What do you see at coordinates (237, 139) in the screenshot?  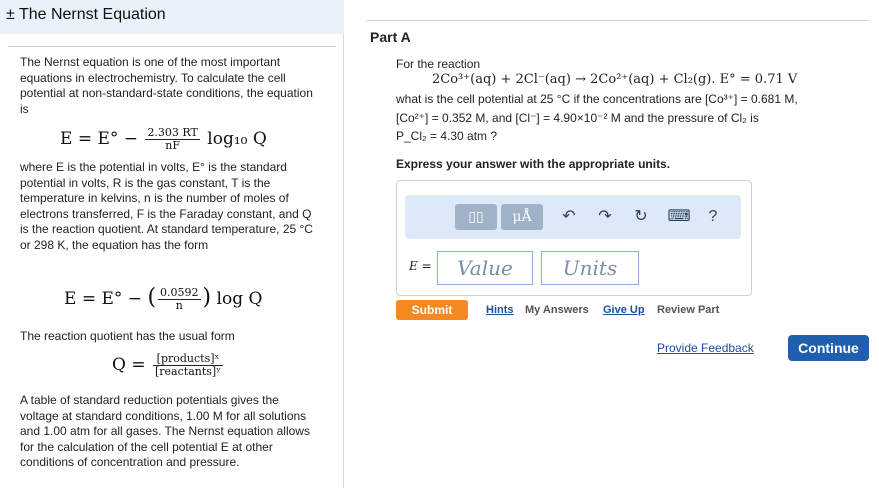 I see `equation-rhs: log₁₀ Q` at bounding box center [237, 139].